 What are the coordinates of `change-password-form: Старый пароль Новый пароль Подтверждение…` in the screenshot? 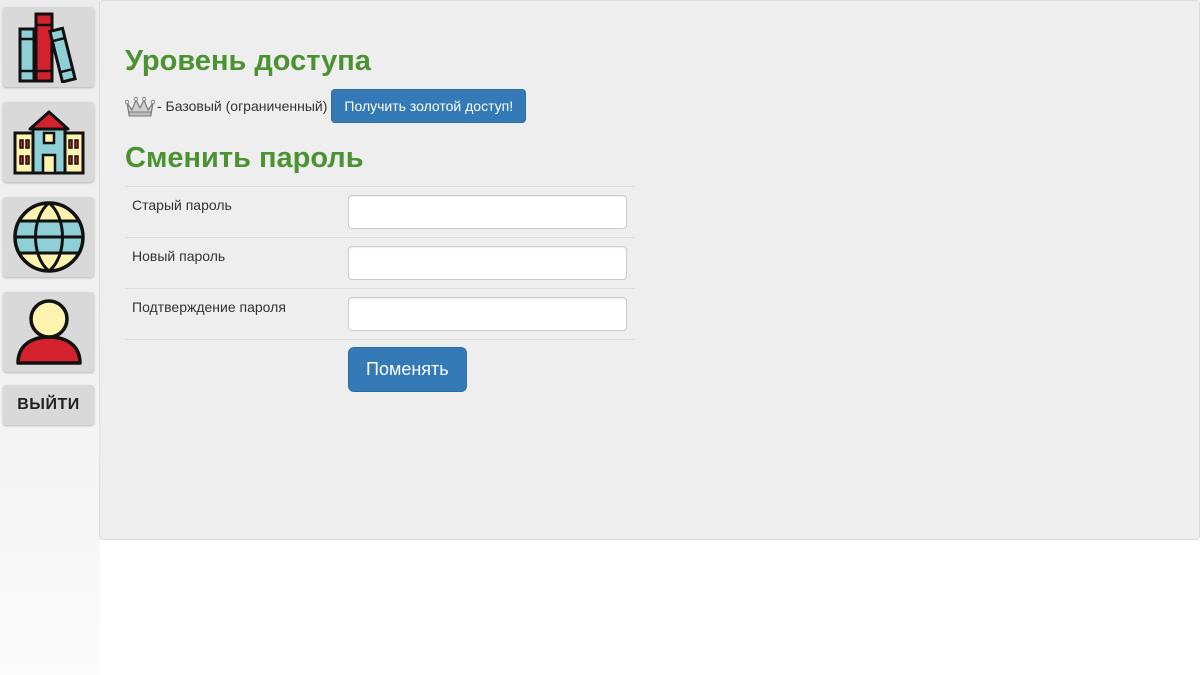 It's located at (380, 263).